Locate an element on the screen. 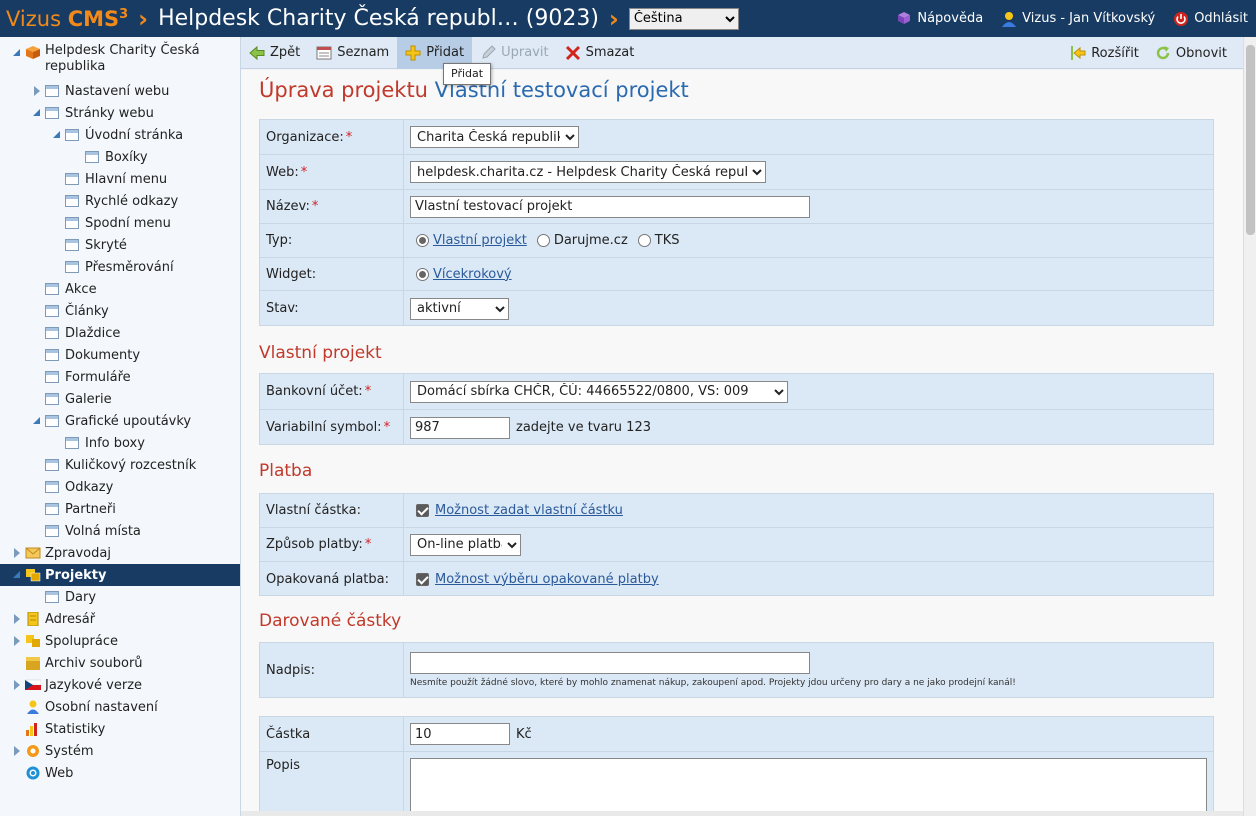  name-input is located at coordinates (610, 206).